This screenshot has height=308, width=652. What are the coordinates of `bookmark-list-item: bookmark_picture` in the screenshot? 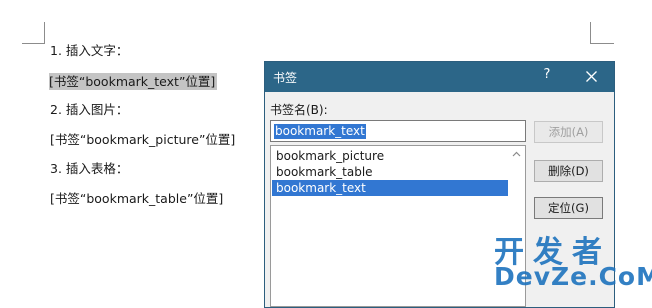 It's located at (390, 156).